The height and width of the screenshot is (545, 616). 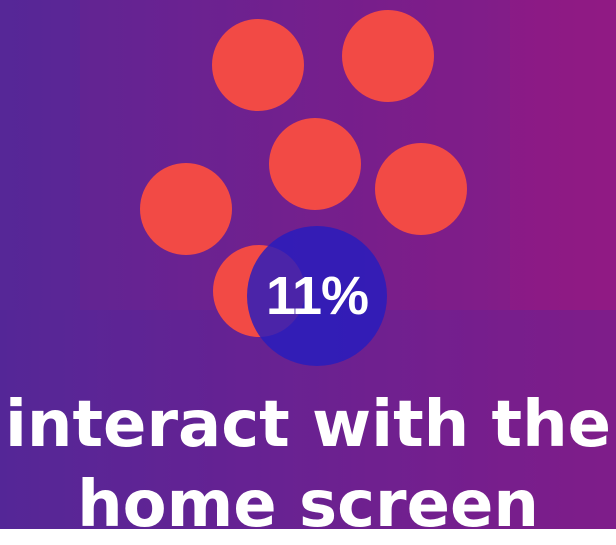 I want to click on percent-value: 11%, so click(x=317, y=296).